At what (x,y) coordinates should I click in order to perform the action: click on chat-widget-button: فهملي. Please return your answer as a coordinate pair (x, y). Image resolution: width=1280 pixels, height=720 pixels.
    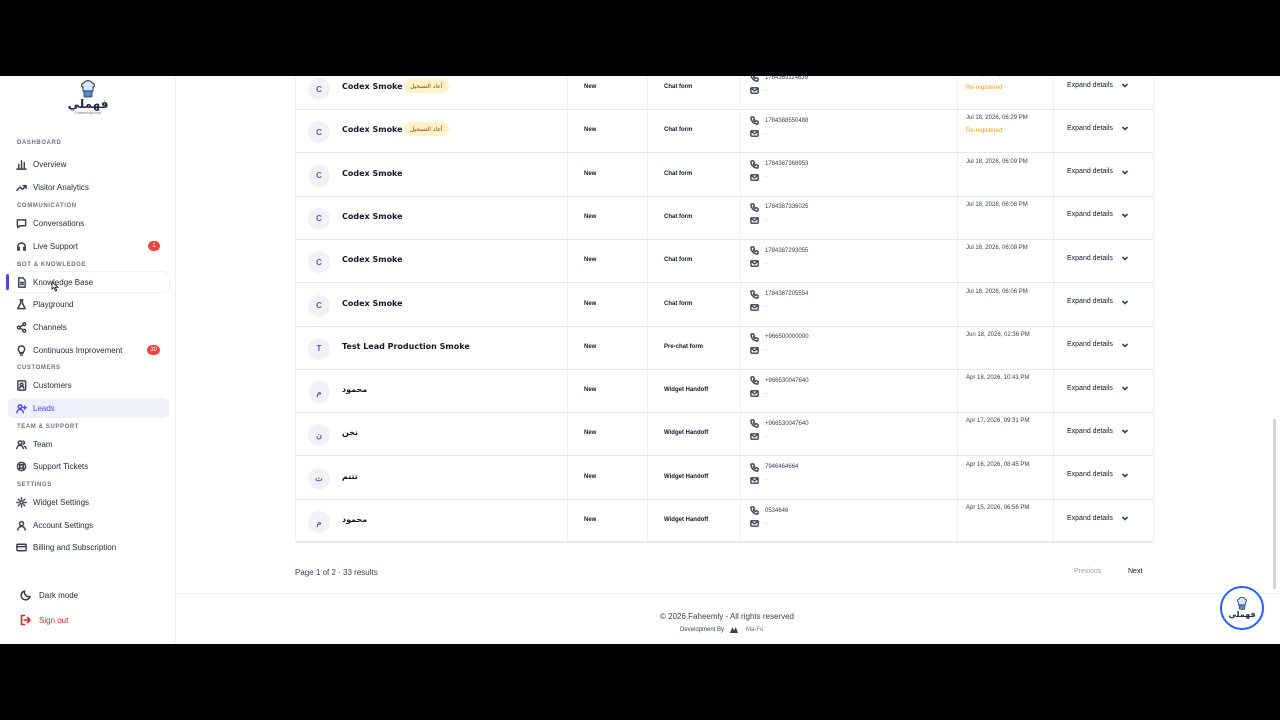
    Looking at the image, I should click on (1242, 608).